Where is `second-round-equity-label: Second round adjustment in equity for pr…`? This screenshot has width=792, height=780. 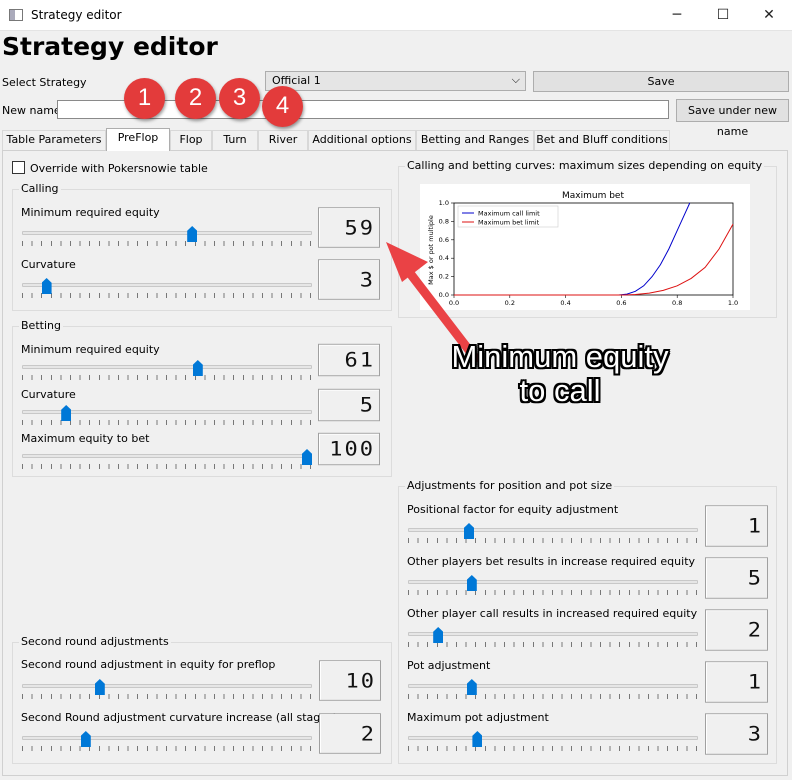
second-round-equity-label: Second round adjustment in equity for pr… is located at coordinates (148, 664).